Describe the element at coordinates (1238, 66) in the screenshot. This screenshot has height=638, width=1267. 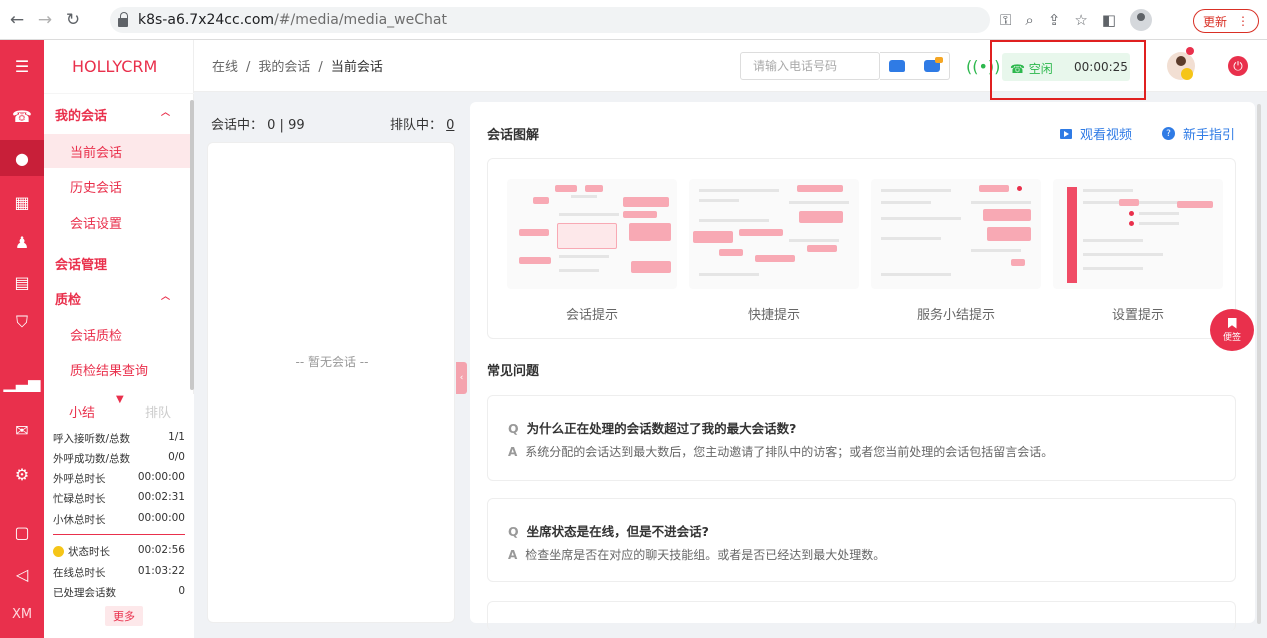
I see `power-icon: ⏻` at that location.